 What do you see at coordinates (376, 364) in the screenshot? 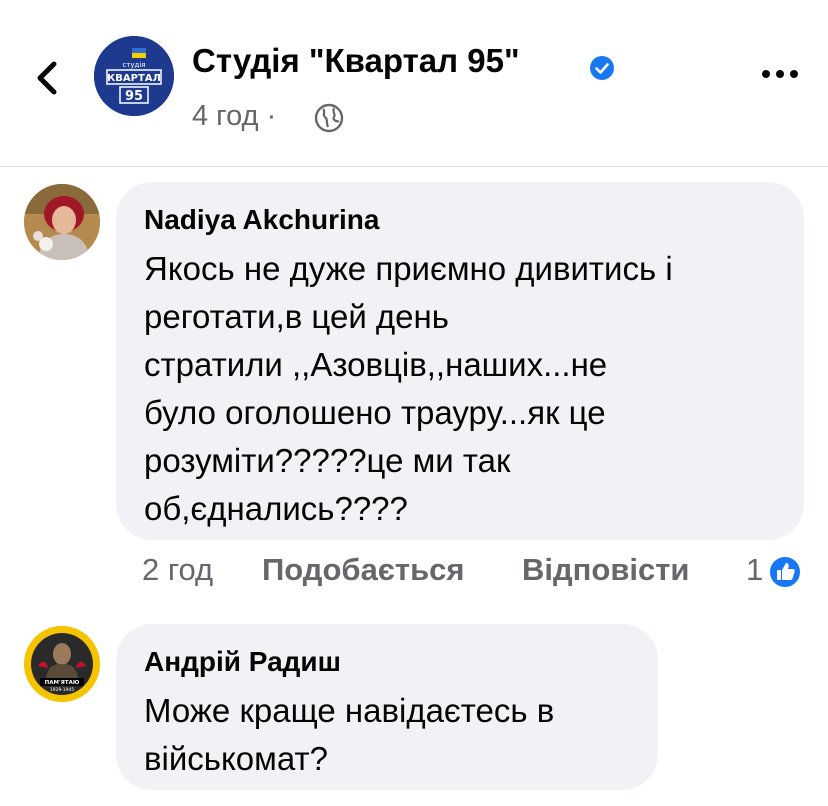
I see `comment-text-line: стратили ,,Азовців,,наших...не` at bounding box center [376, 364].